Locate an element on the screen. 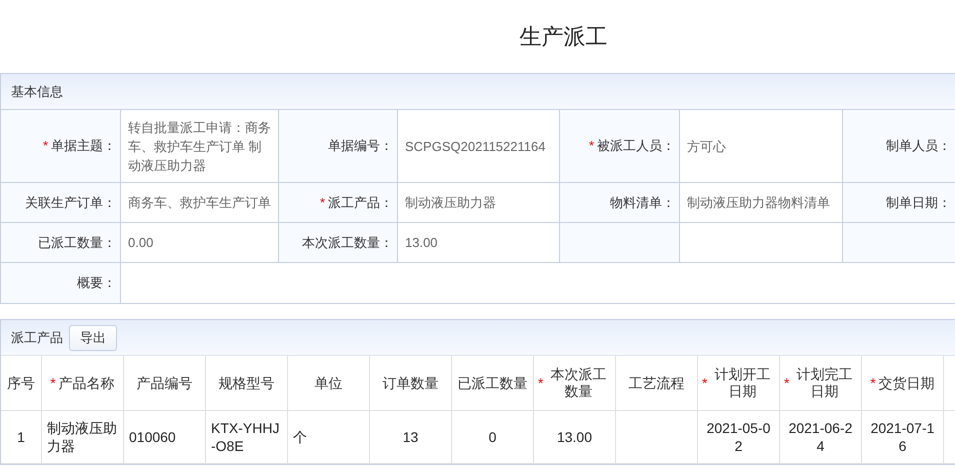  field-label: 制单人员： is located at coordinates (918, 146).